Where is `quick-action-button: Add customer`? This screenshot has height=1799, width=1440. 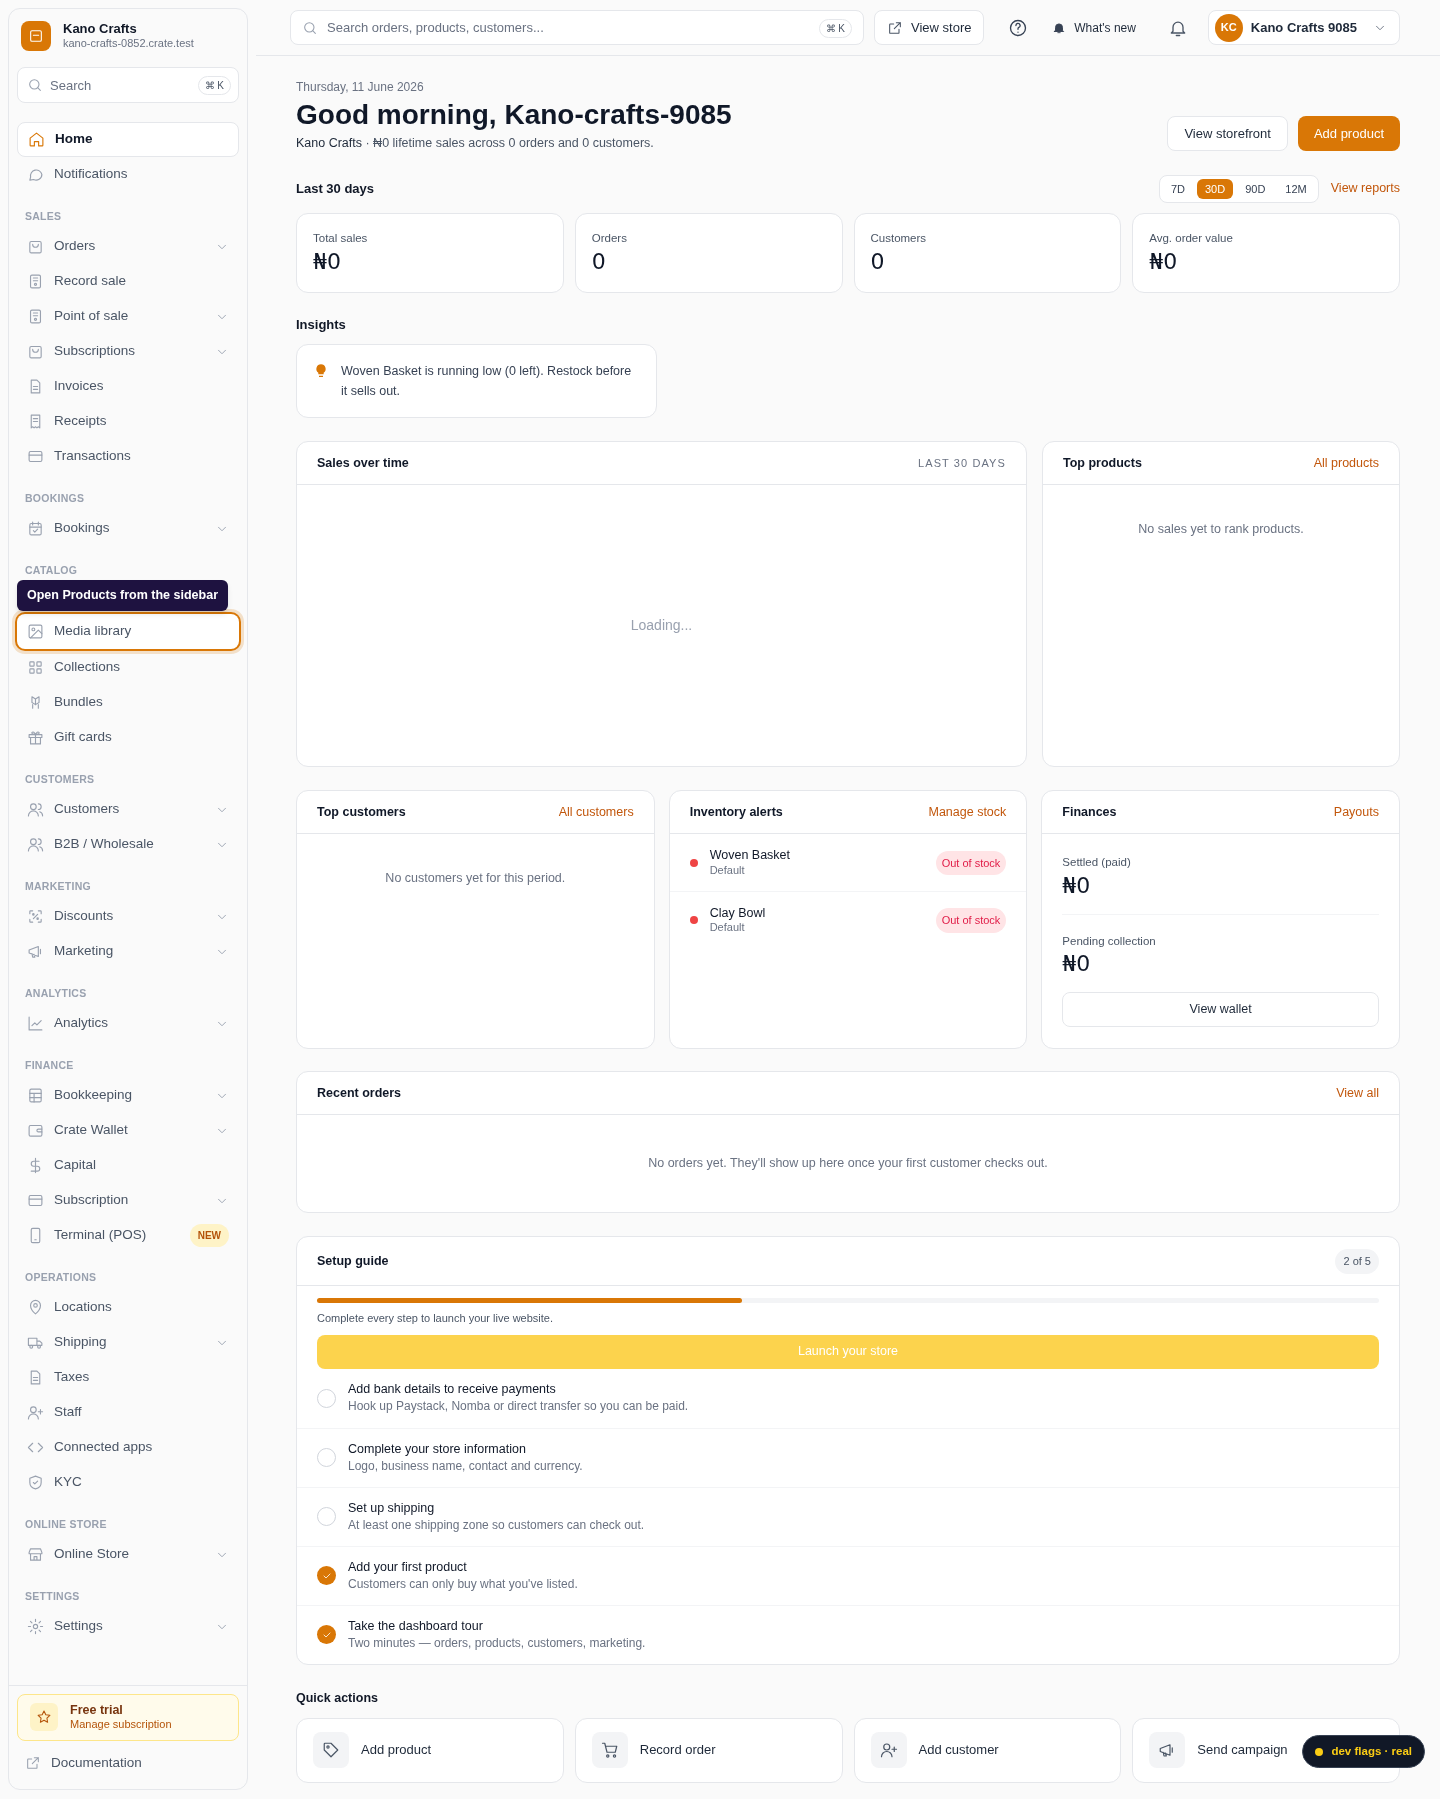
quick-action-button: Add customer is located at coordinates (987, 1750).